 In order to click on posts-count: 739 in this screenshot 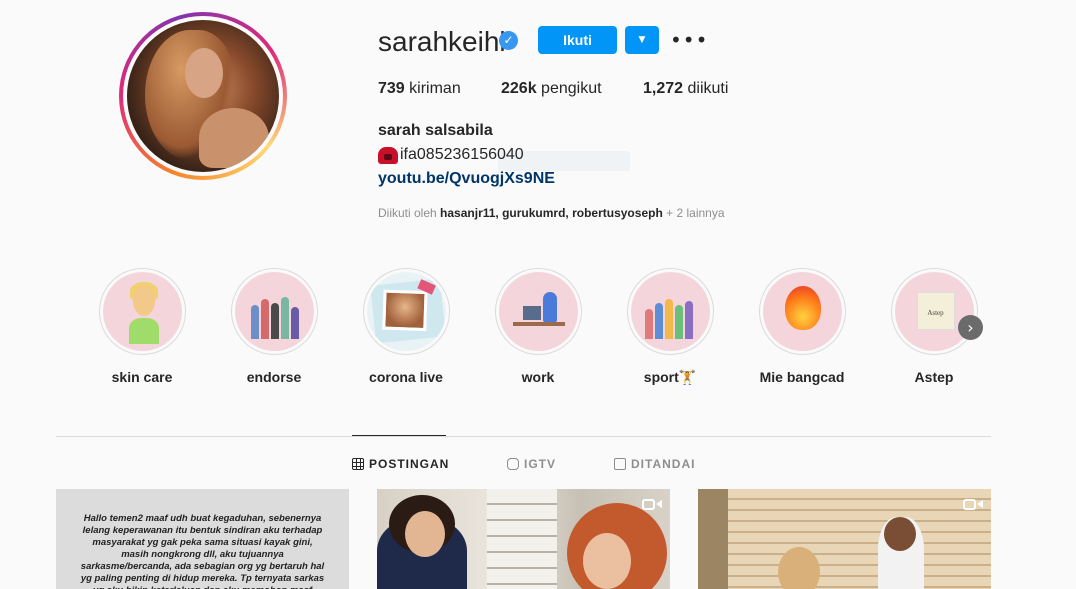, I will do `click(391, 88)`.